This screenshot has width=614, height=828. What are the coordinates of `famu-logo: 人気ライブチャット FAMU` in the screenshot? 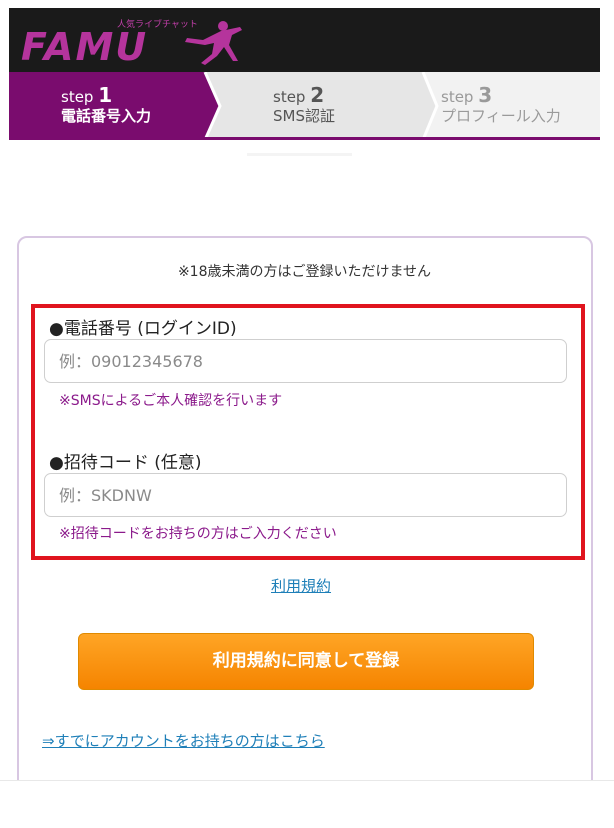 It's located at (133, 42).